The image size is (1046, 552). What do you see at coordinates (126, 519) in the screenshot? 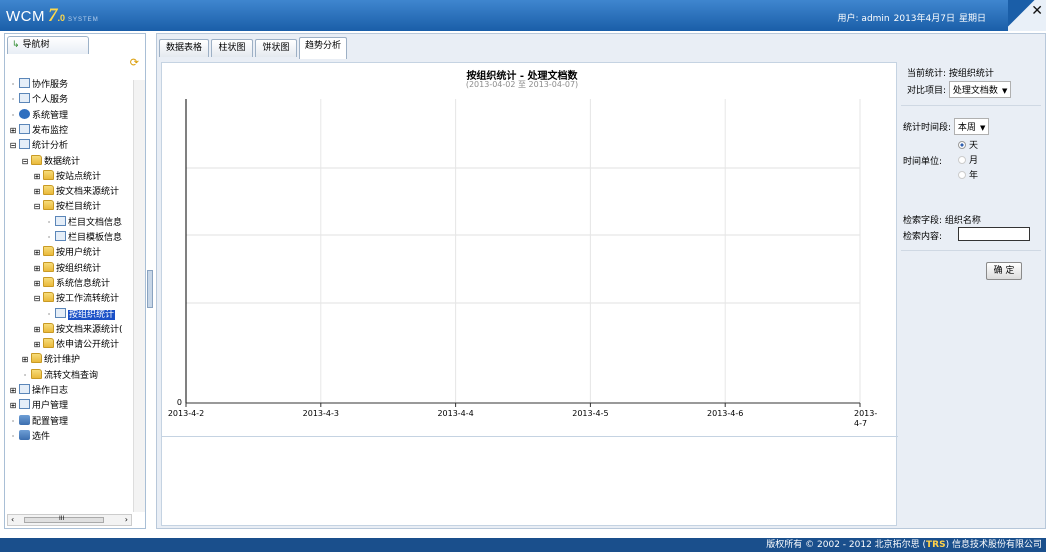
I see `scroll-right-icon: ›` at bounding box center [126, 519].